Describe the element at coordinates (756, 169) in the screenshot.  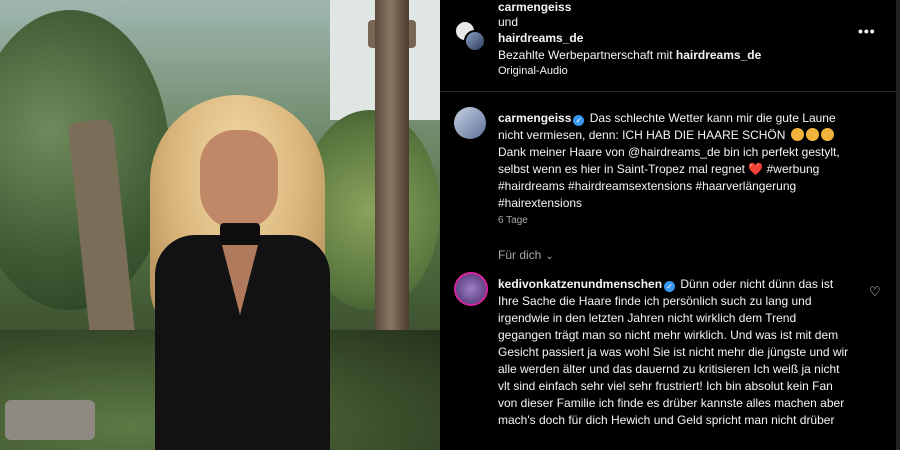
I see `heart-emoji-icon: ❤️` at that location.